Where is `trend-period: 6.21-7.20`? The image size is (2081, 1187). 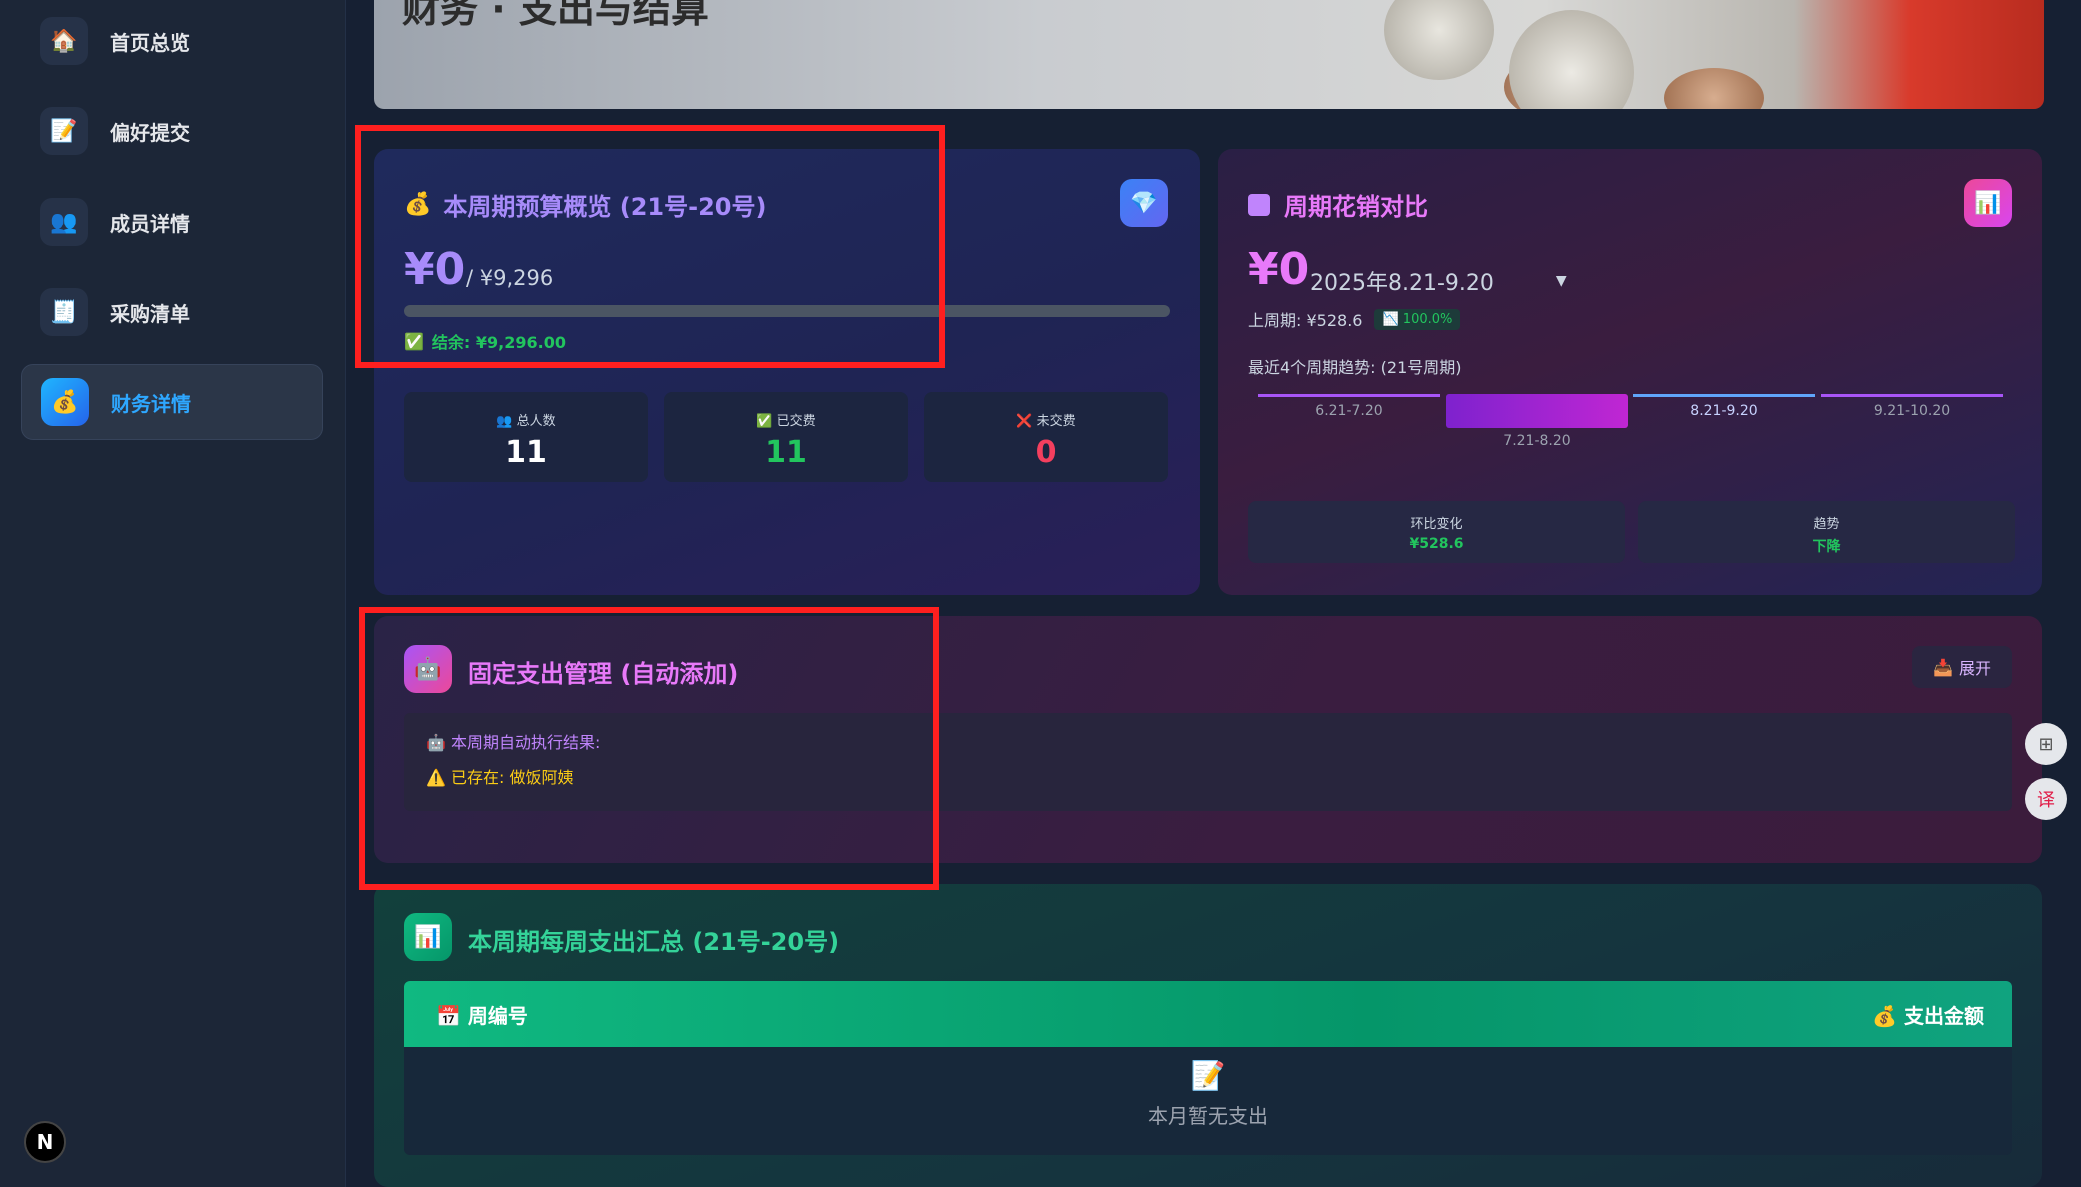 trend-period: 6.21-7.20 is located at coordinates (1349, 411).